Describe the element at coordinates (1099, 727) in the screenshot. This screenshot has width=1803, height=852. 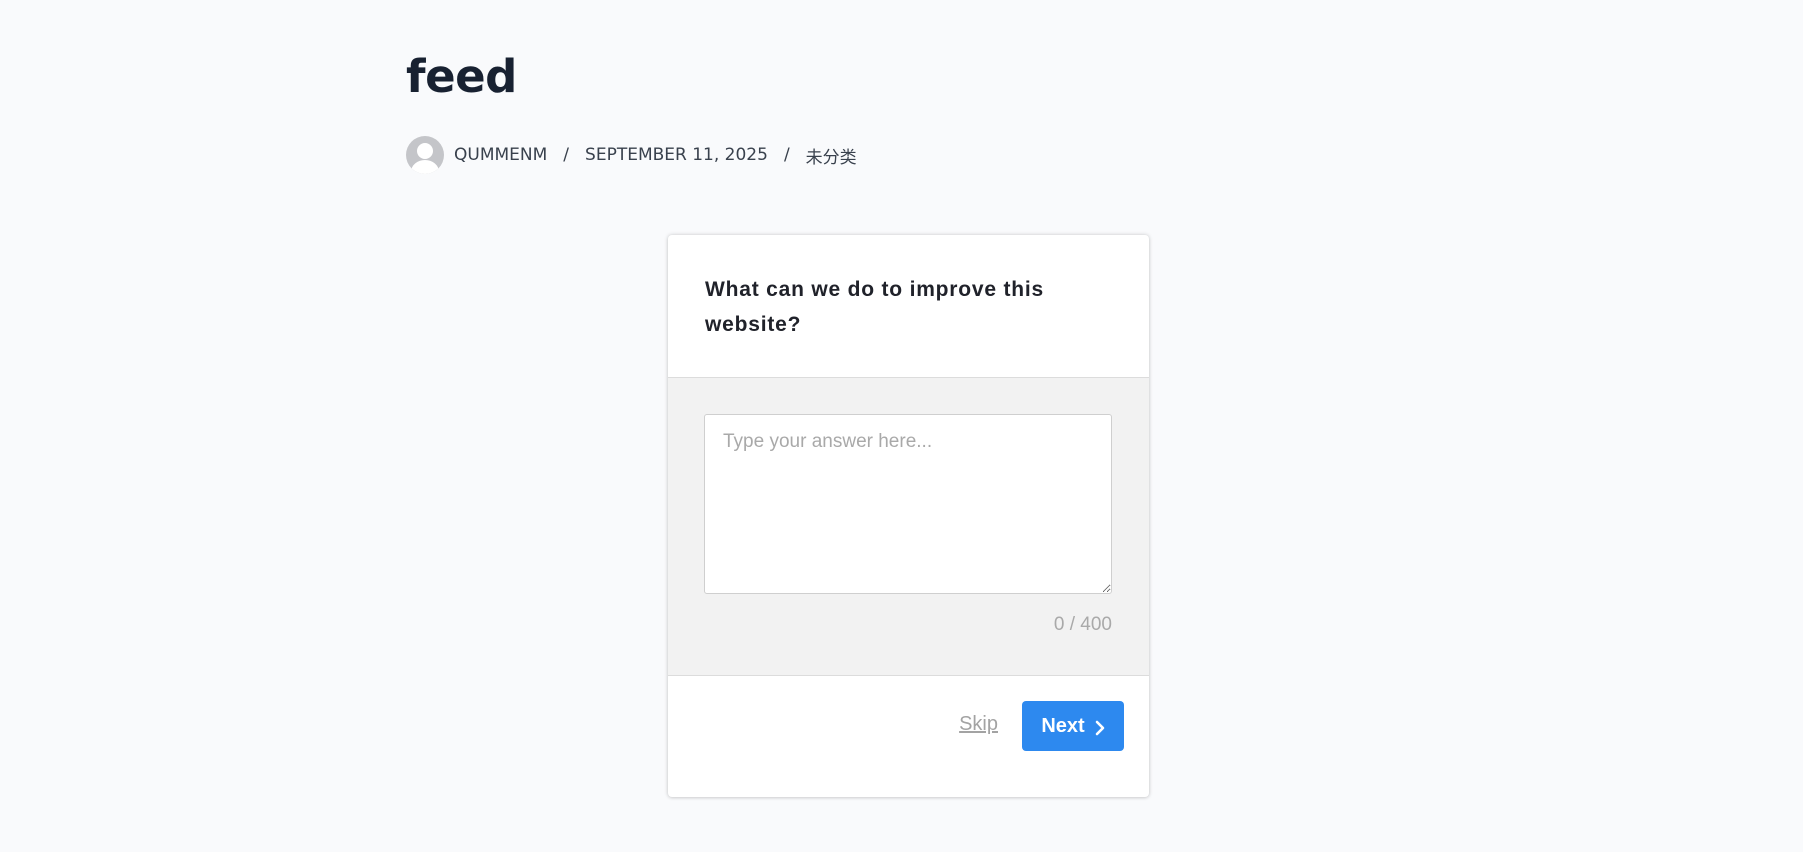
I see `chevron-right-icon` at that location.